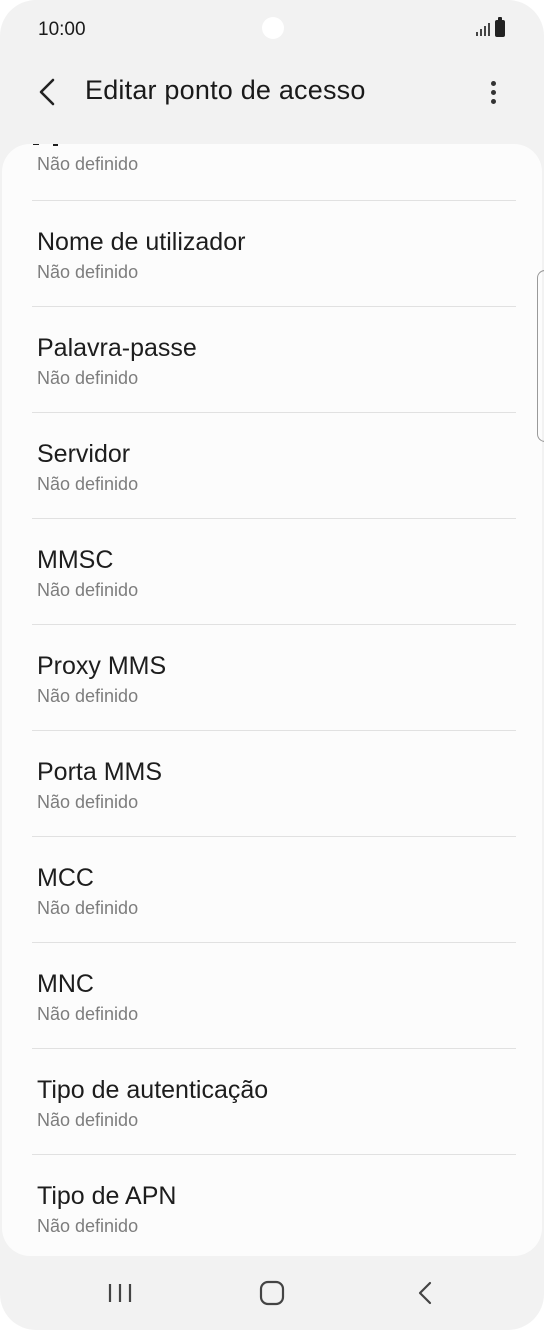  Describe the element at coordinates (493, 92) in the screenshot. I see `more-options-button` at that location.